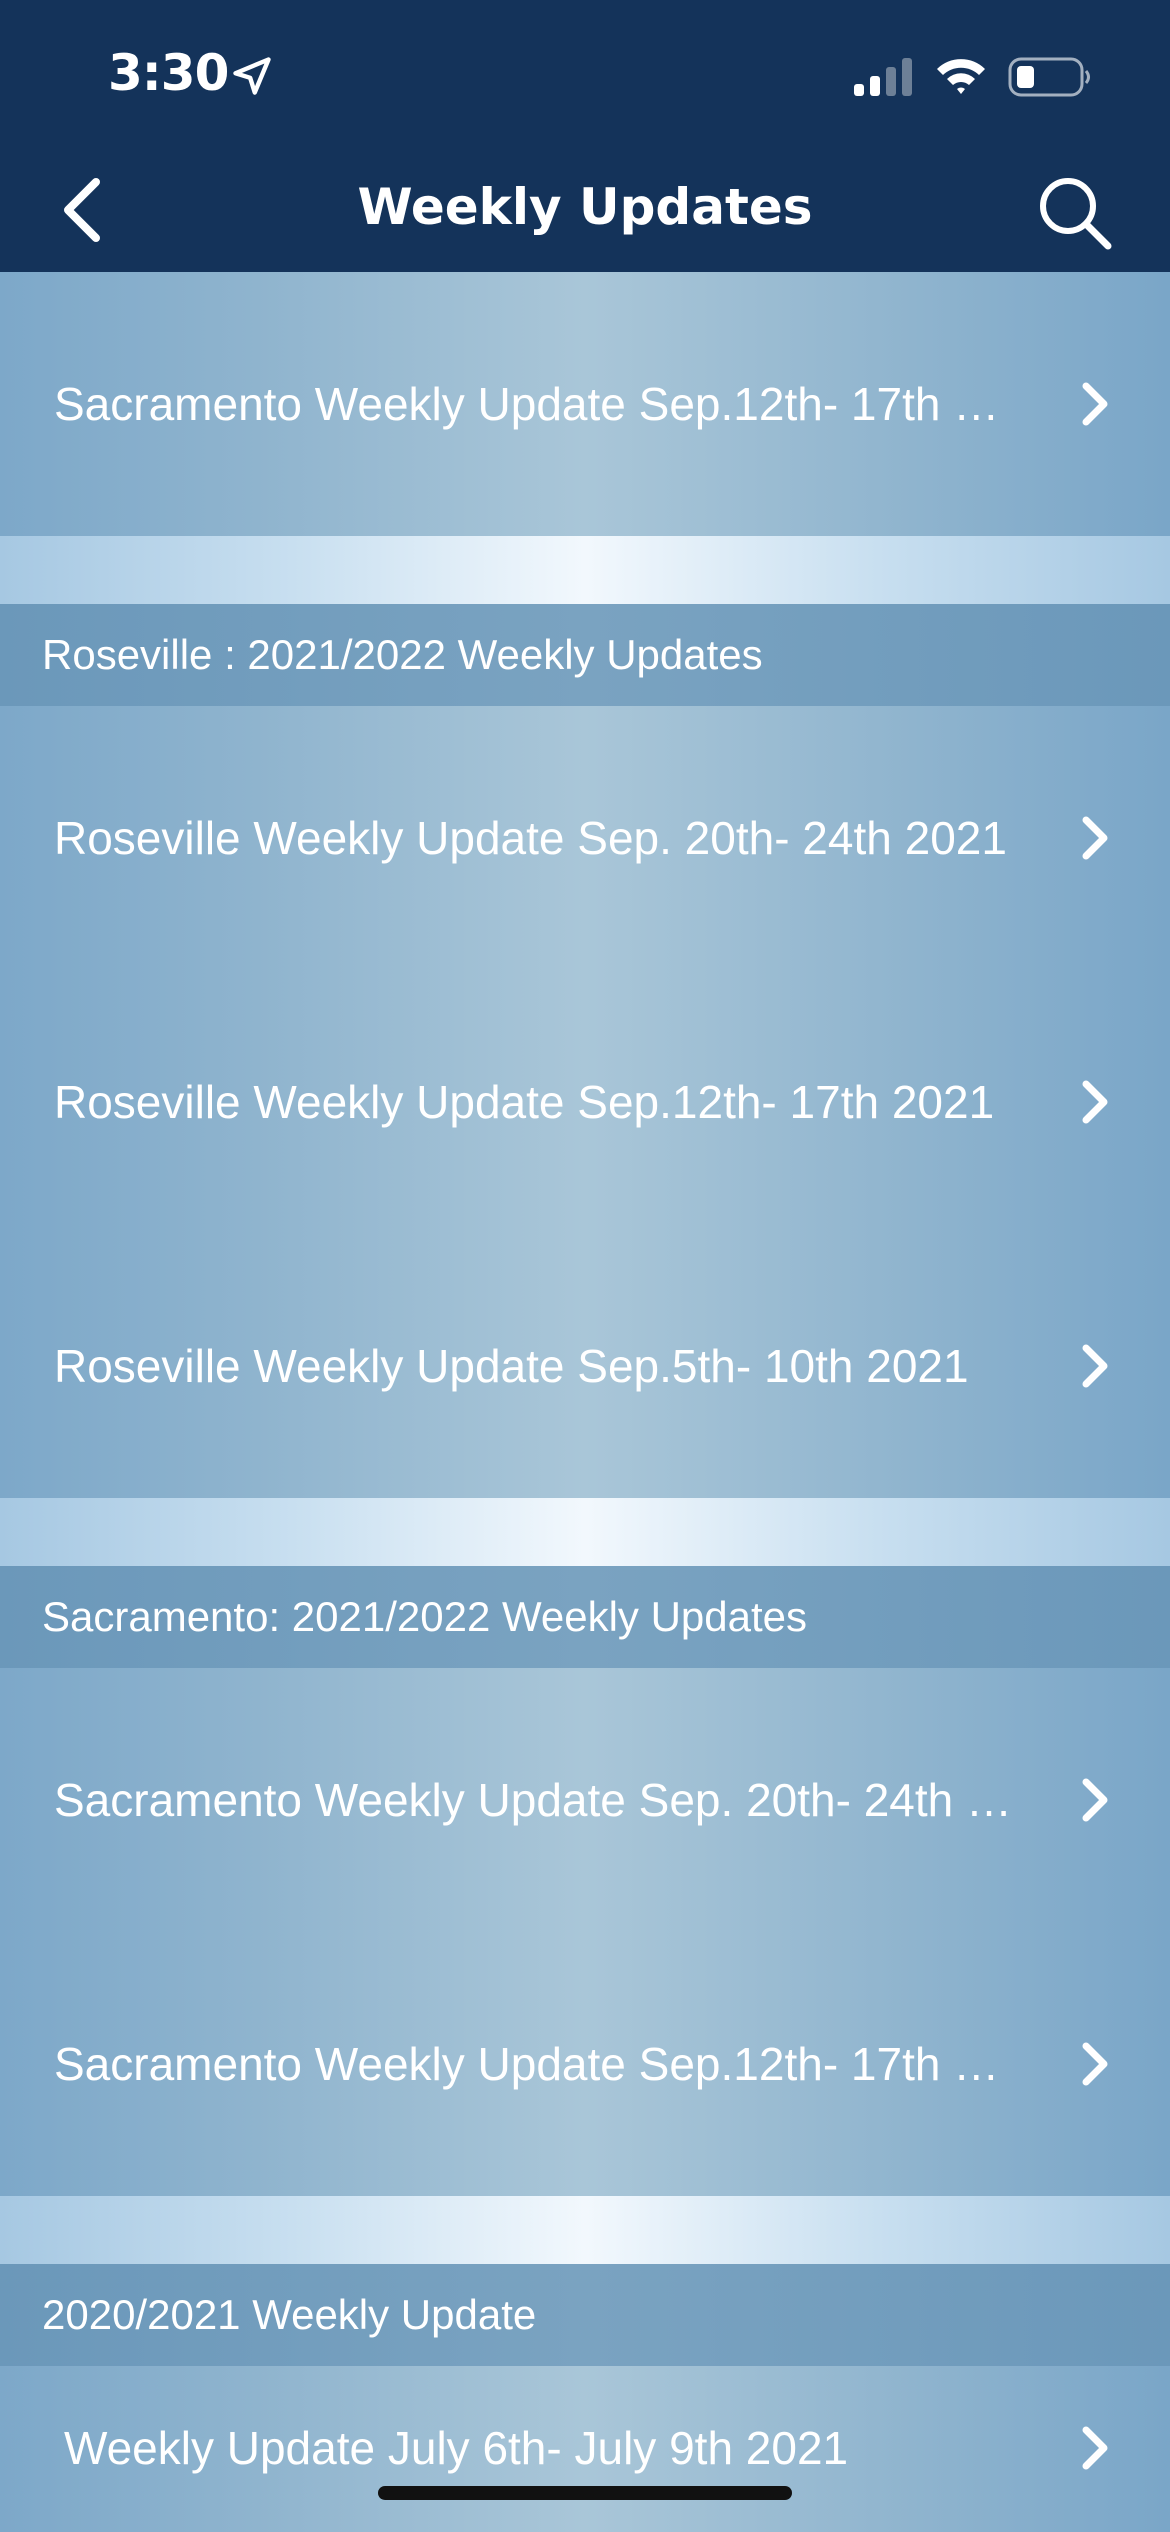 The height and width of the screenshot is (2532, 1170). What do you see at coordinates (456, 2448) in the screenshot?
I see `list-item-label: Weekly Update July 6th- July 9th 2021` at bounding box center [456, 2448].